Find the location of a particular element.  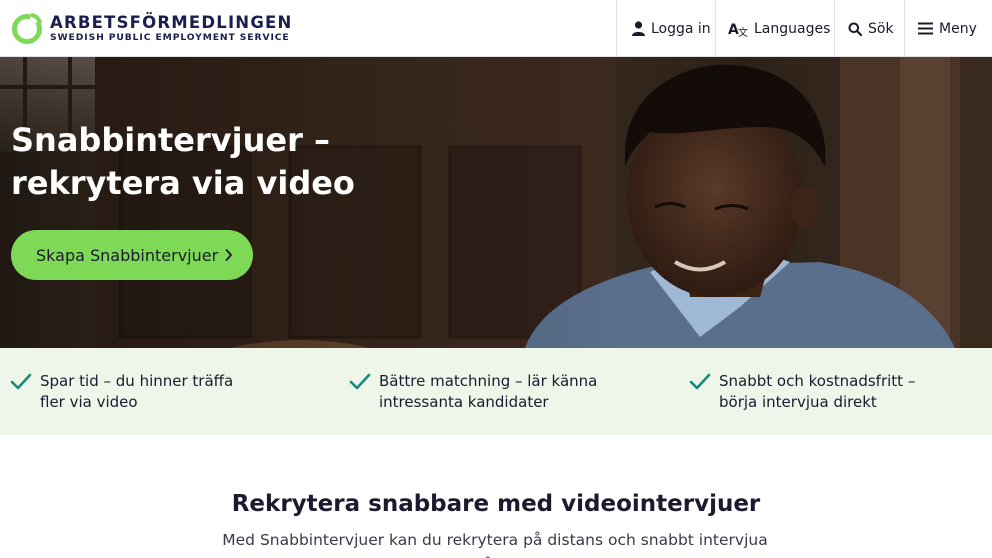

hero-title-line2: rekrytera via video is located at coordinates (183, 183).